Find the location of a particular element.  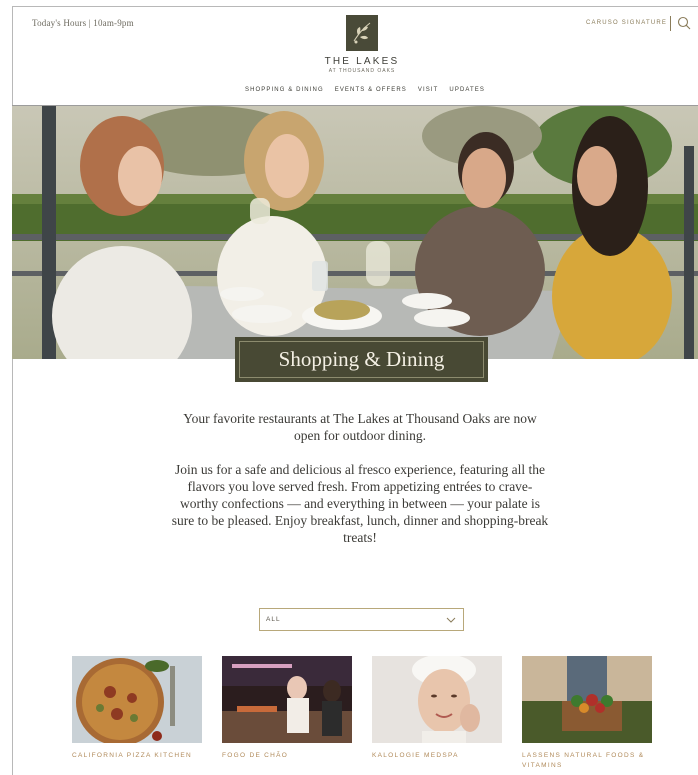

store-hours: Today's Hours | 10am-9pm is located at coordinates (83, 23).